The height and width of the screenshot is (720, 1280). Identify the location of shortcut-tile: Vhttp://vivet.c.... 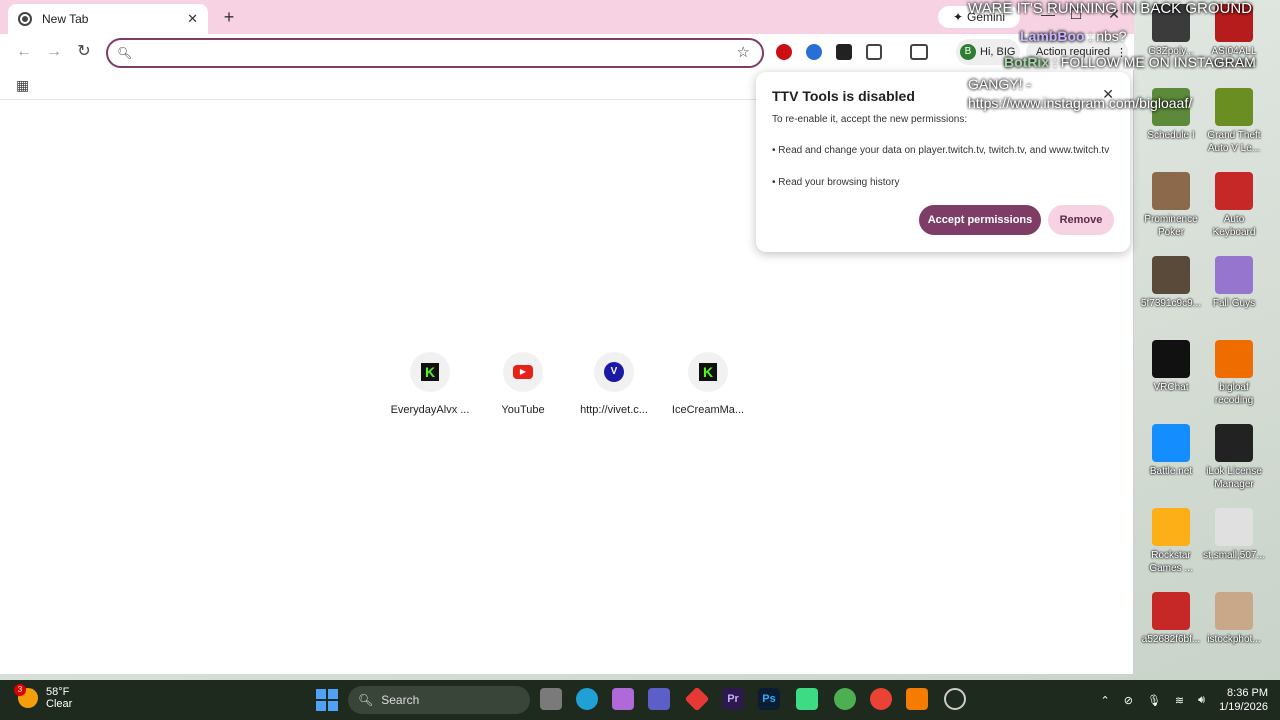
(614, 384).